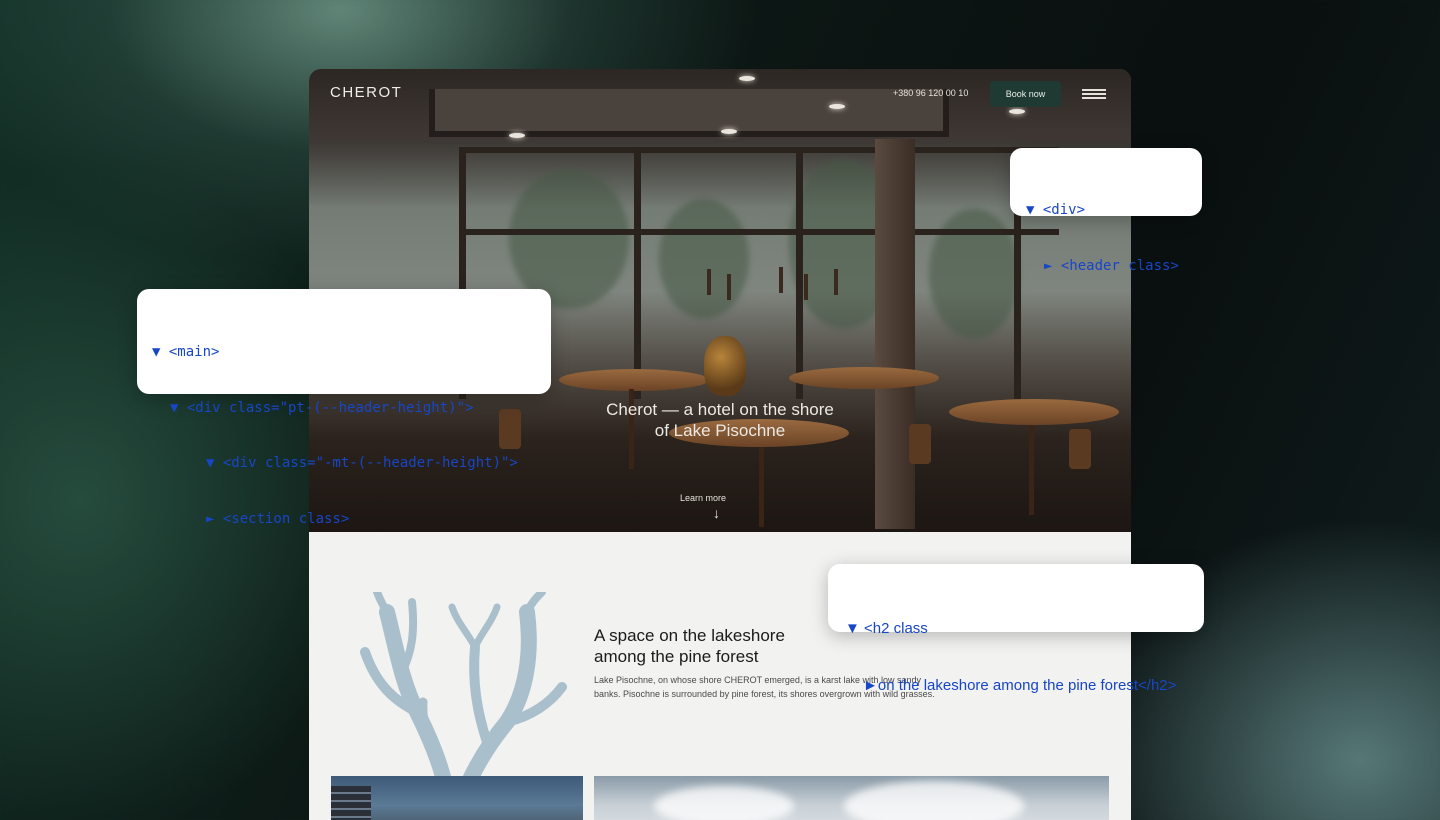 The height and width of the screenshot is (820, 1440). Describe the element at coordinates (1106, 211) in the screenshot. I see `header-annotation-card: ▼ <div> ► <header class>` at that location.